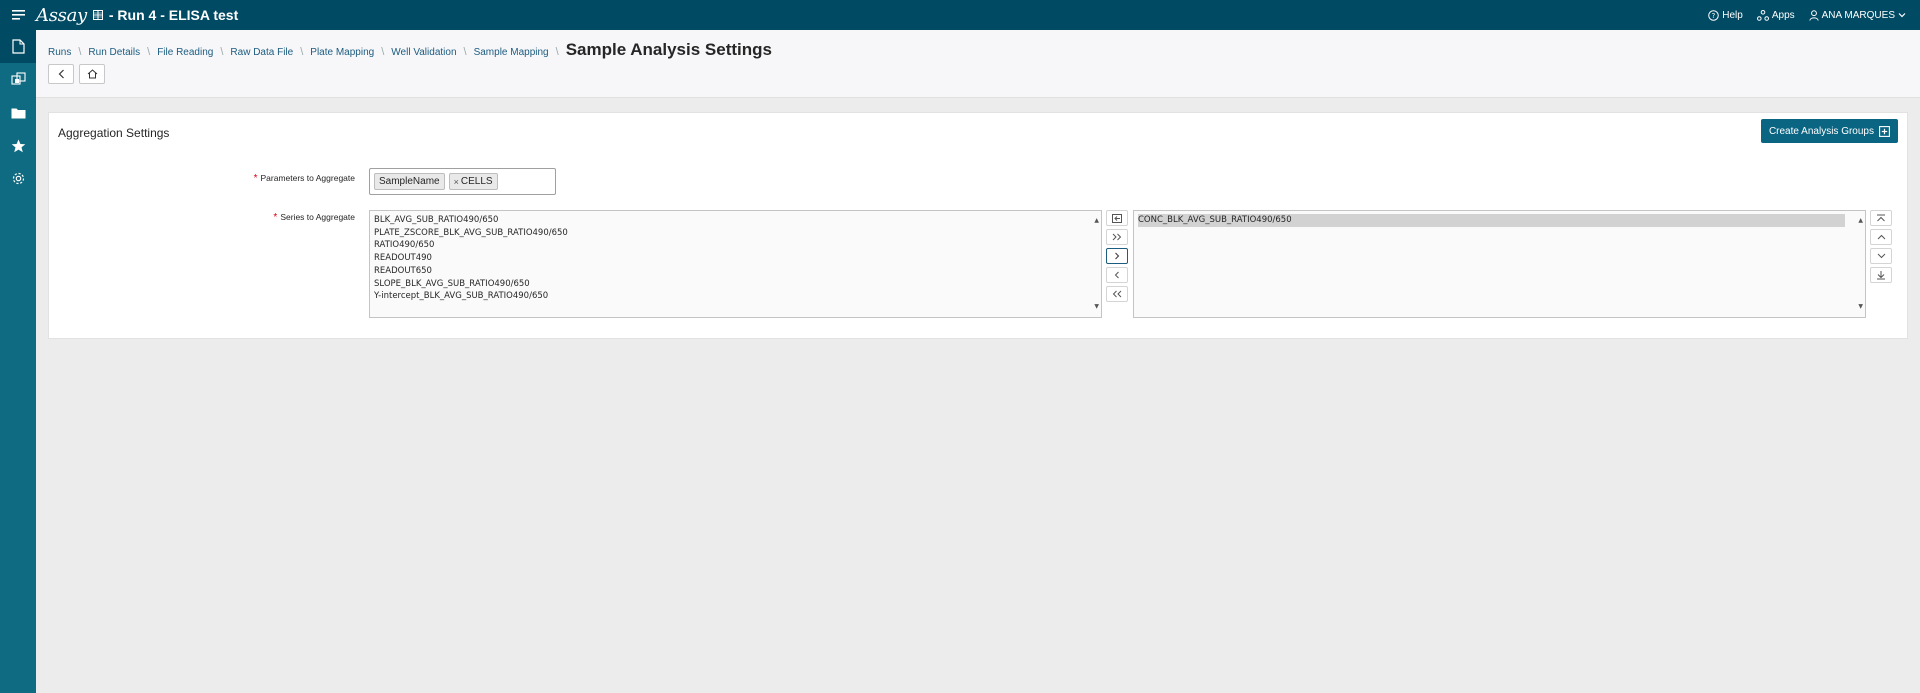  I want to click on series-label-text: Series to Aggregate, so click(317, 217).